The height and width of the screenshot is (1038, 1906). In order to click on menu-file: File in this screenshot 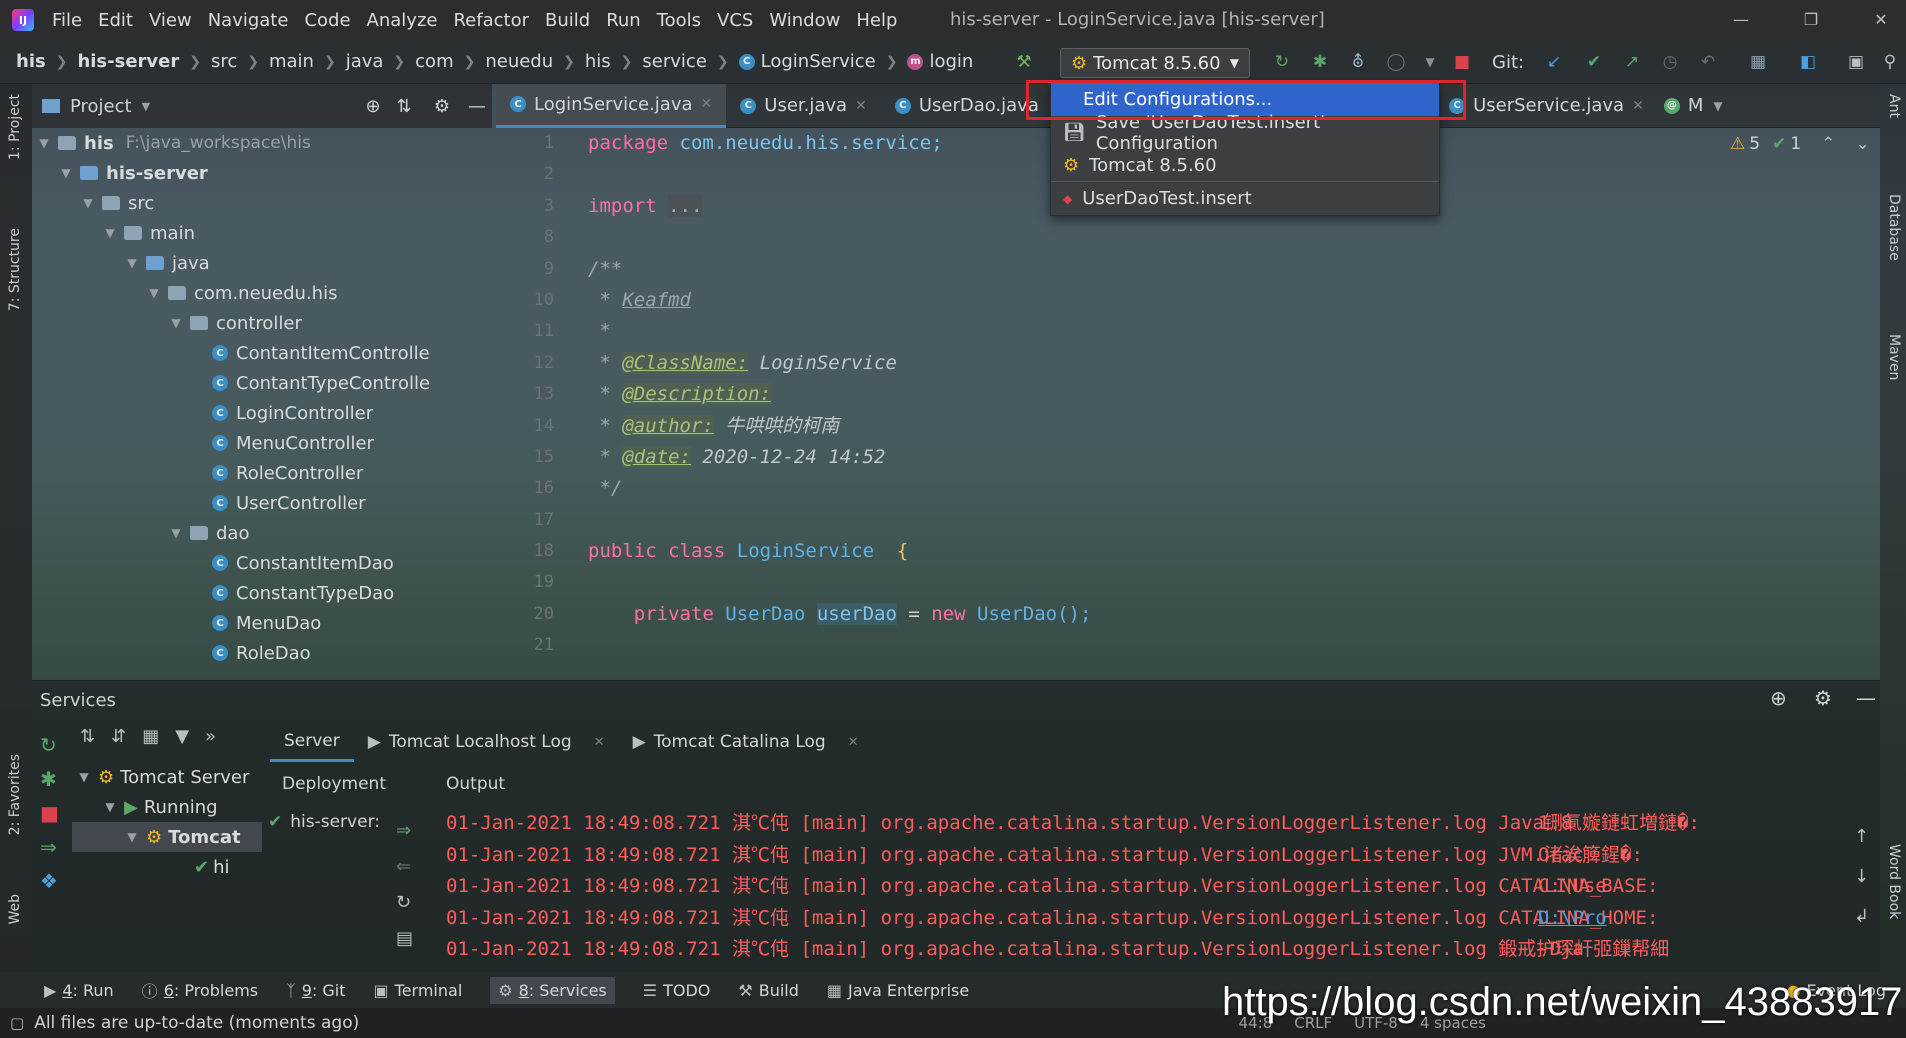, I will do `click(67, 20)`.